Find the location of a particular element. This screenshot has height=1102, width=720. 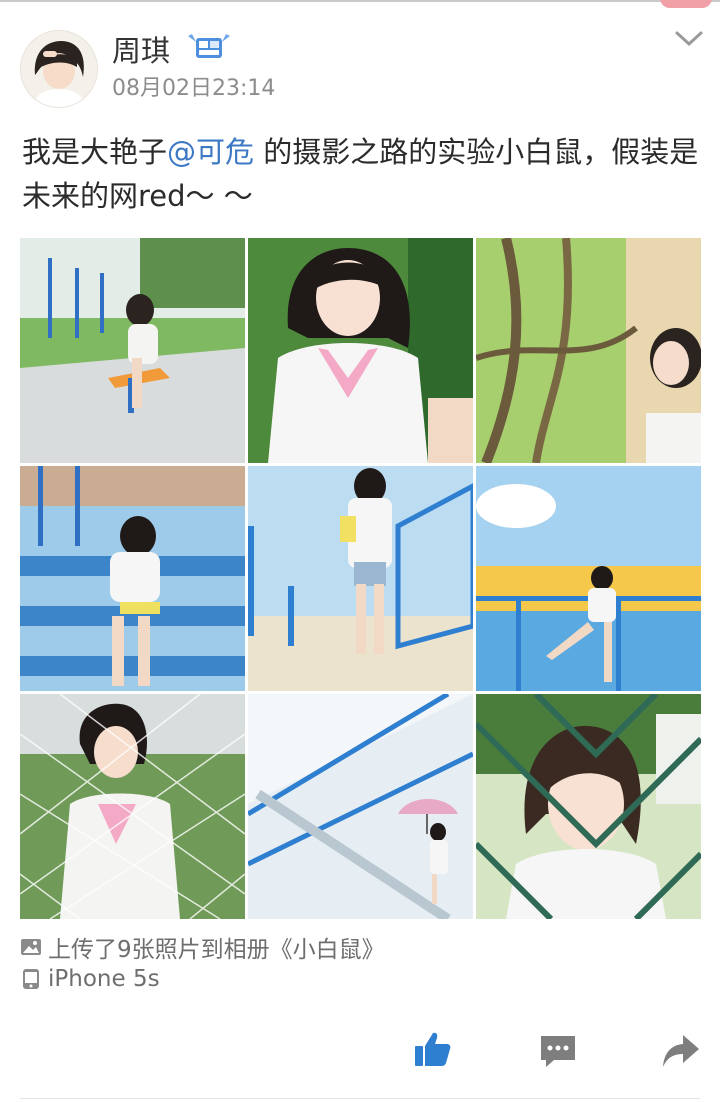

like-button is located at coordinates (433, 1049).